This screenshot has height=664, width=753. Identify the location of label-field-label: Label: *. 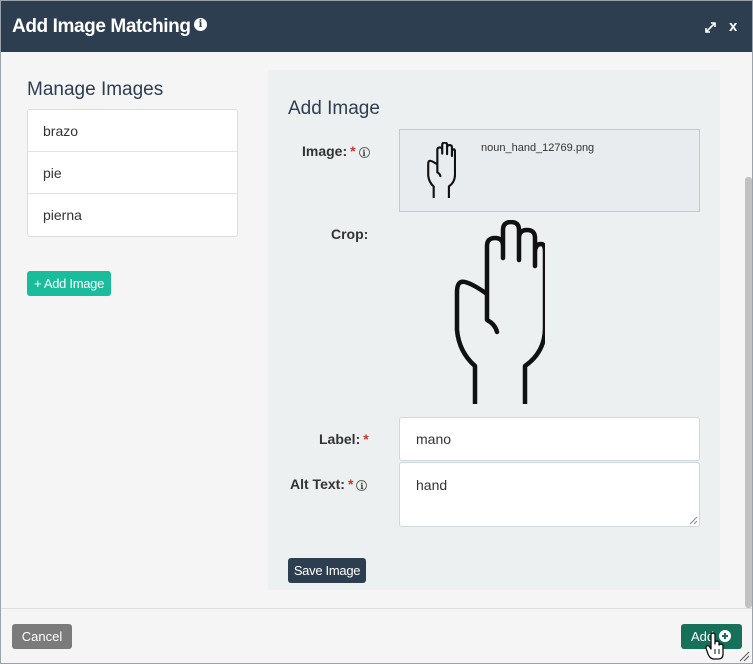
(344, 439).